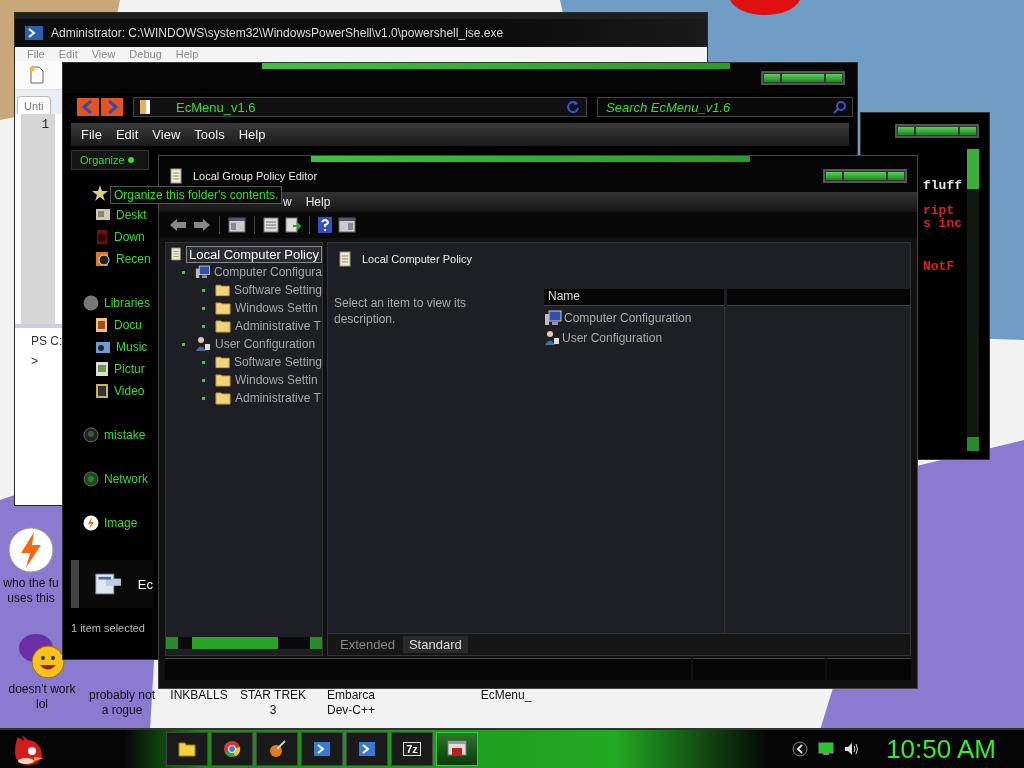  What do you see at coordinates (127, 134) in the screenshot?
I see `menu-item: Edit` at bounding box center [127, 134].